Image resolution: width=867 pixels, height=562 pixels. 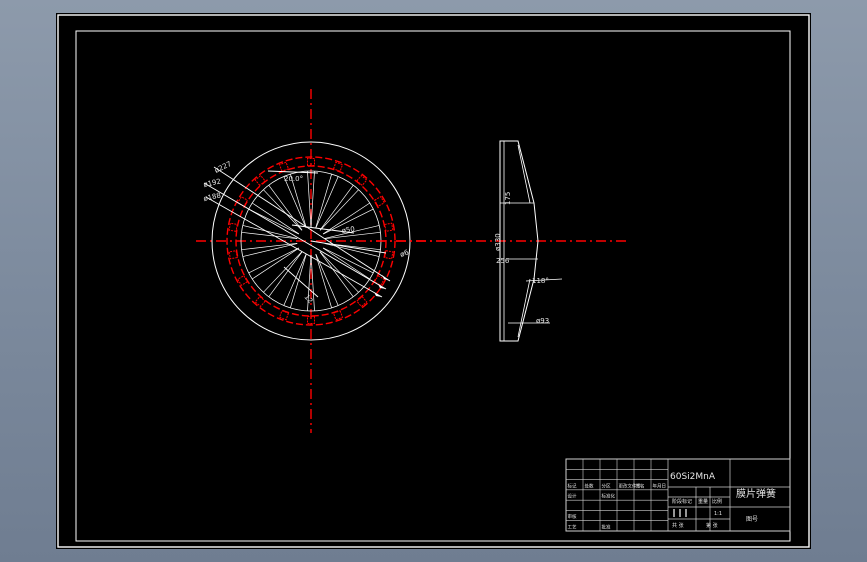 I want to click on dim-r12: 12, so click(x=308, y=299).